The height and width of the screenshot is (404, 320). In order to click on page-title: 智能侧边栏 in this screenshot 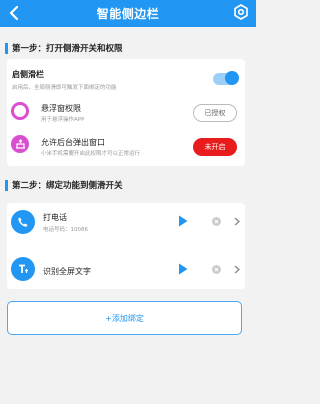, I will do `click(128, 14)`.